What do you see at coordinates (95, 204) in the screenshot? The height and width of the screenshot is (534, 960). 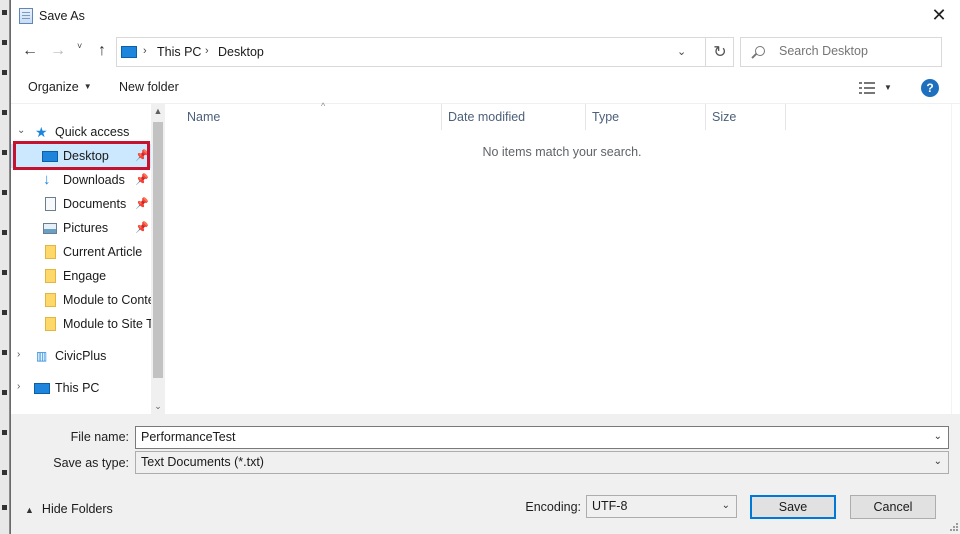 I see `sidebar-item-label: Documents` at bounding box center [95, 204].